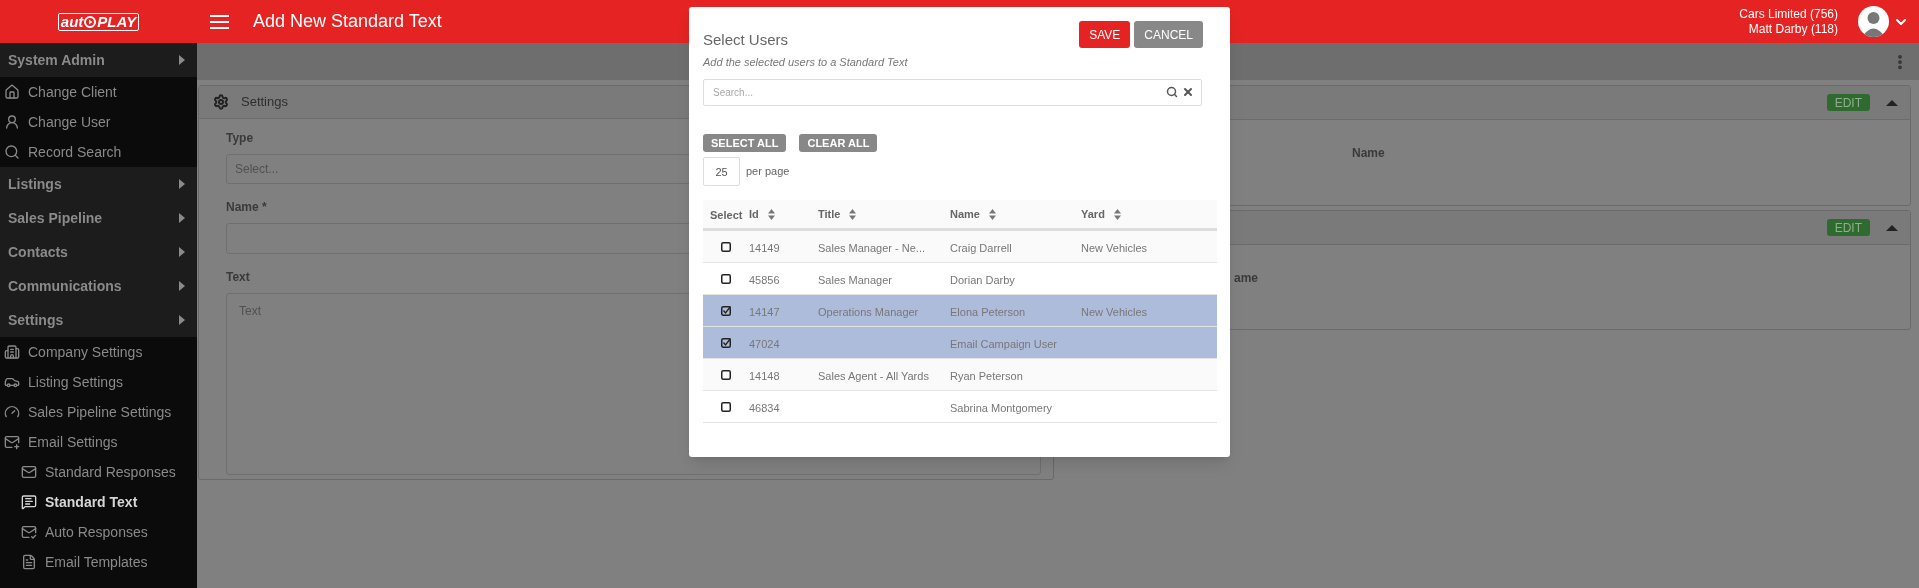 Image resolution: width=1919 pixels, height=588 pixels. Describe the element at coordinates (1246, 278) in the screenshot. I see `field-label: ame` at that location.